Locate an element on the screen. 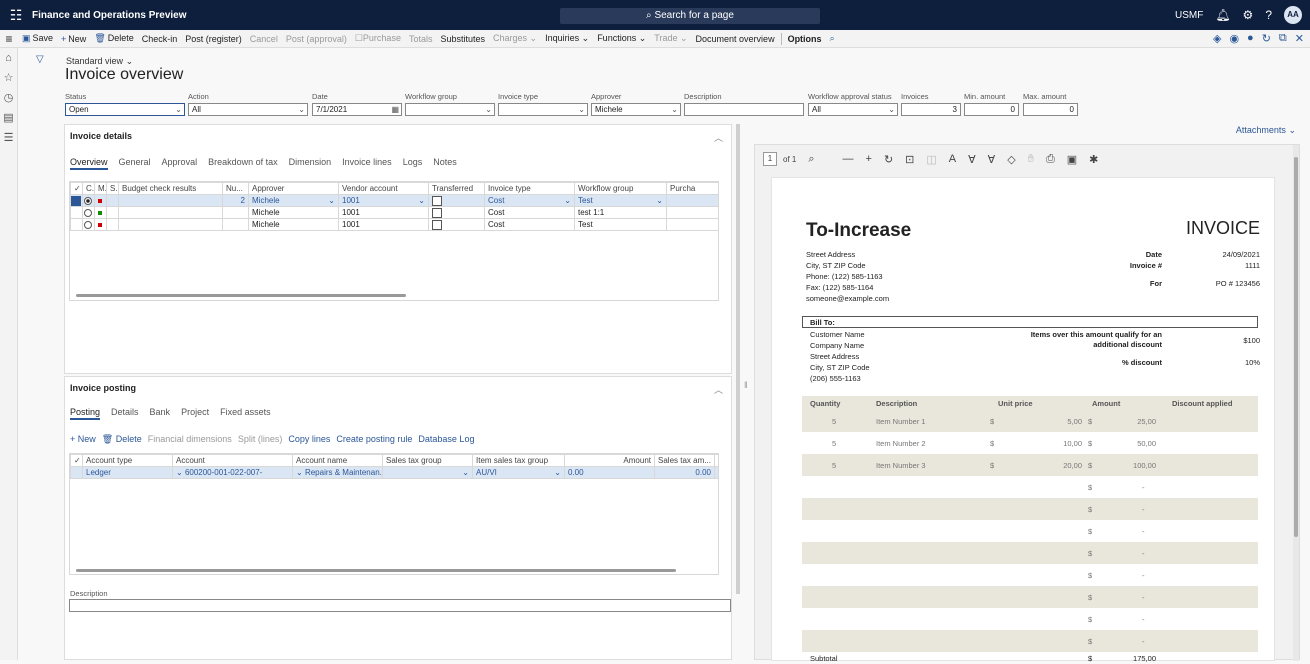  new-button: + New is located at coordinates (73, 39).